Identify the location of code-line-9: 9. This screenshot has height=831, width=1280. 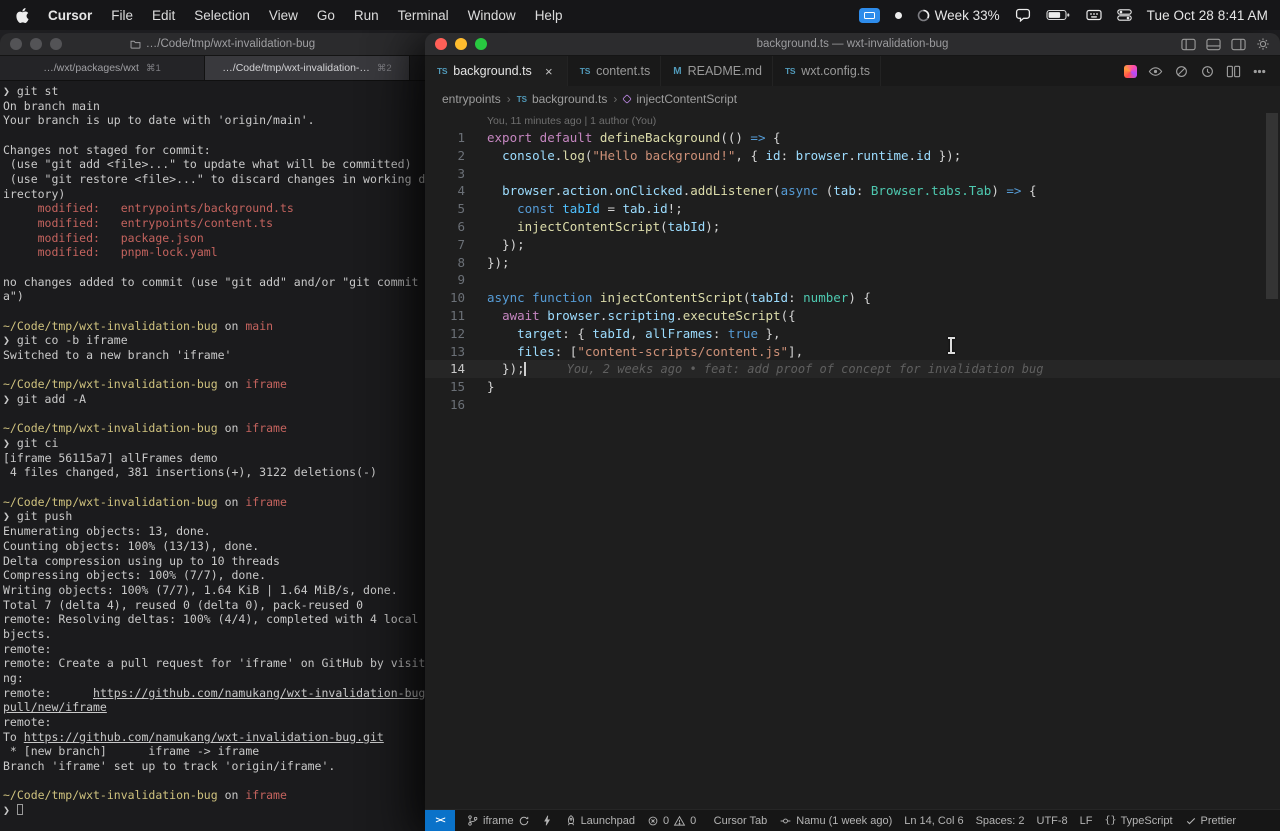
(852, 280).